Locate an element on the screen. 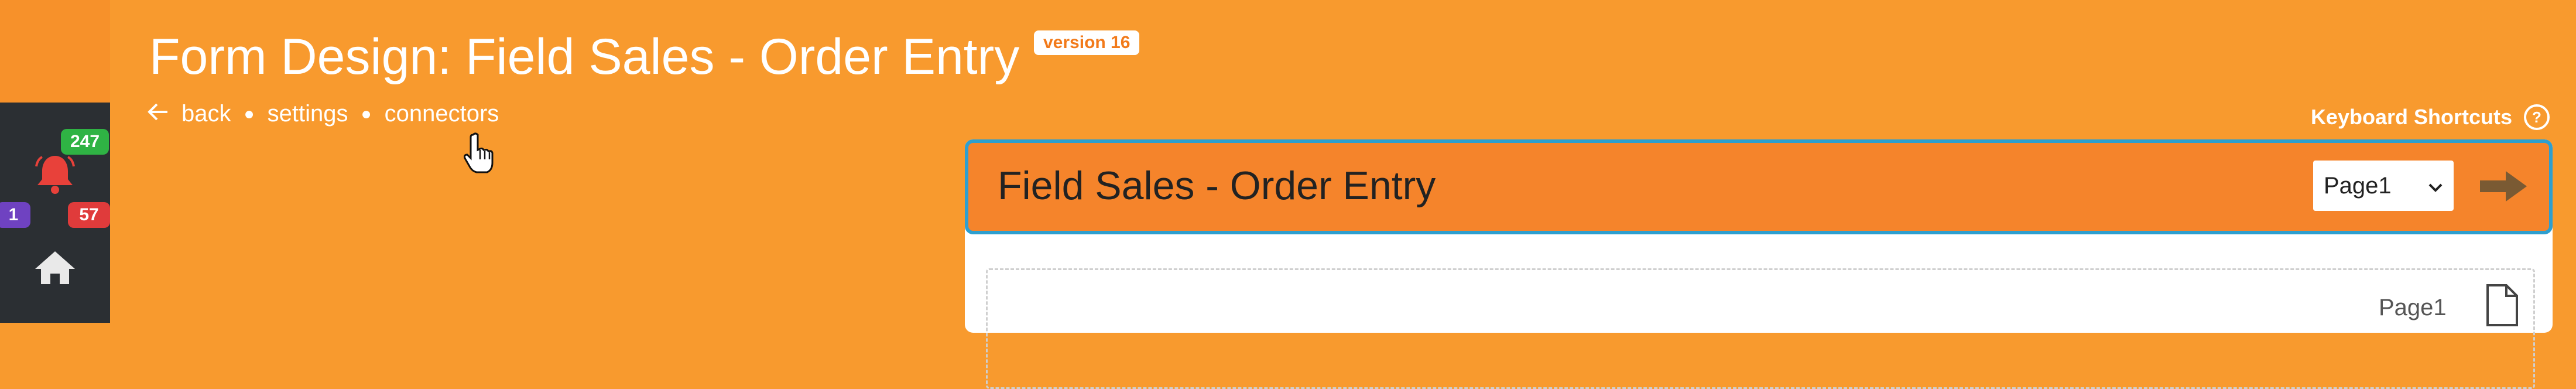  keyboard-shortcuts-link: Keyboard Shortcuts ? is located at coordinates (2430, 117).